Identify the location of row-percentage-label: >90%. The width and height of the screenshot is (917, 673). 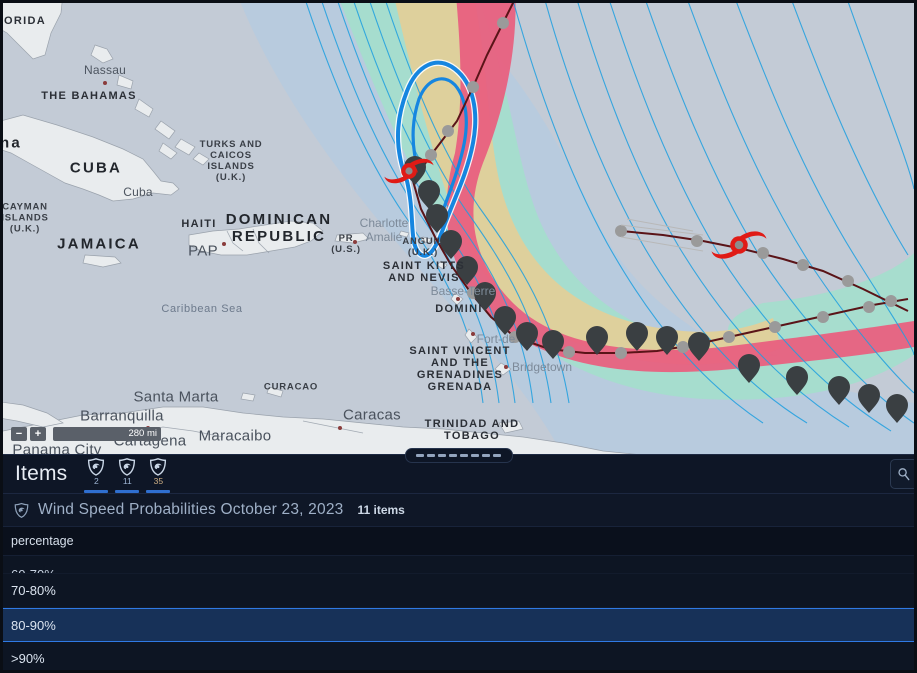
(28, 658).